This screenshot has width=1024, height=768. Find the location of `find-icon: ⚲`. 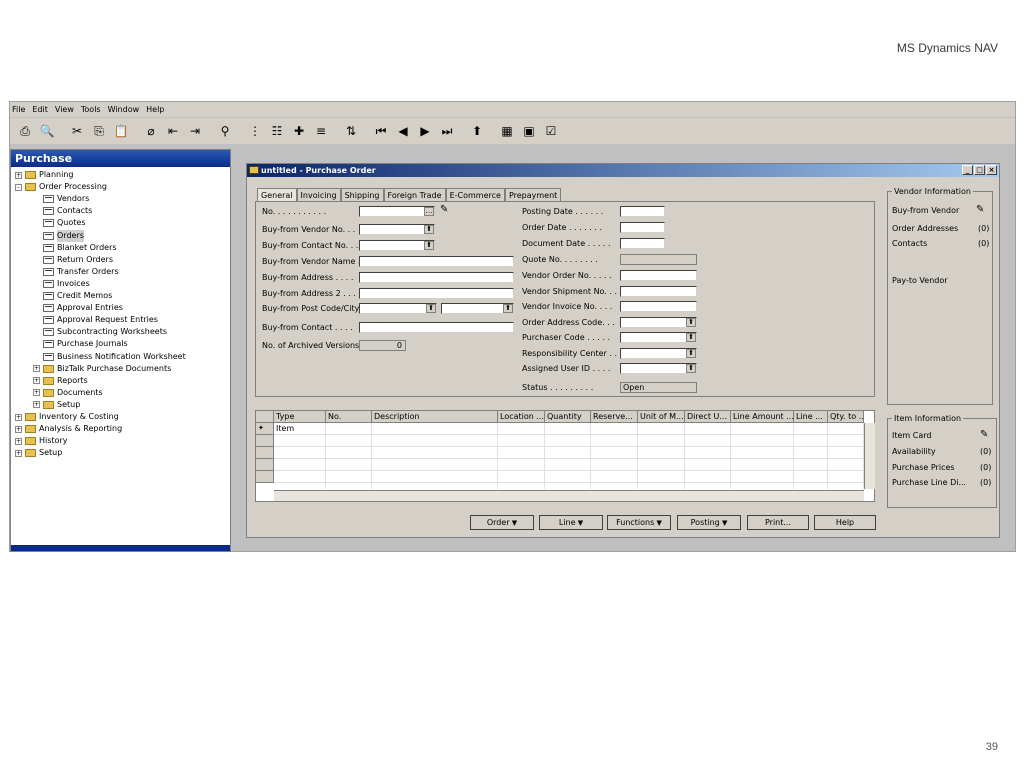

find-icon: ⚲ is located at coordinates (225, 131).